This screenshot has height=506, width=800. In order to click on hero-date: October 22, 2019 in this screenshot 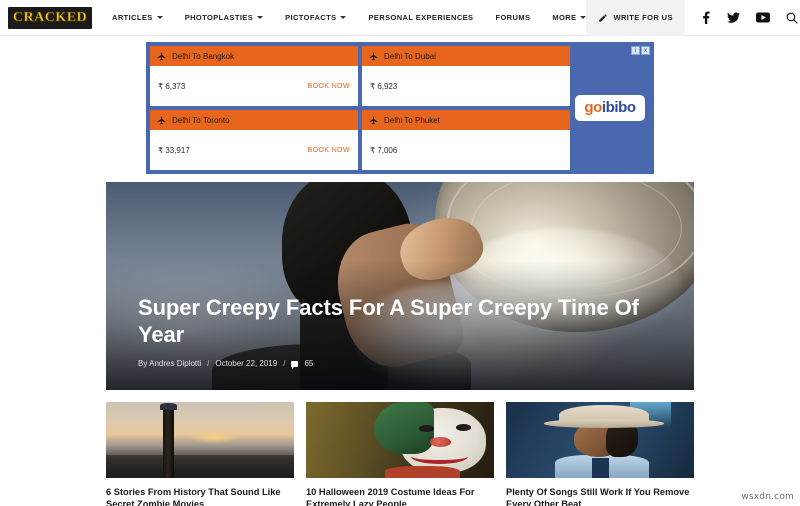, I will do `click(246, 363)`.